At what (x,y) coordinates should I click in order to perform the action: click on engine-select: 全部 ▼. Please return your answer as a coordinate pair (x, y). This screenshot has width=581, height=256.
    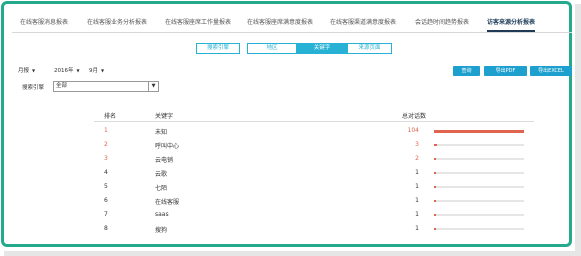
    Looking at the image, I should click on (106, 86).